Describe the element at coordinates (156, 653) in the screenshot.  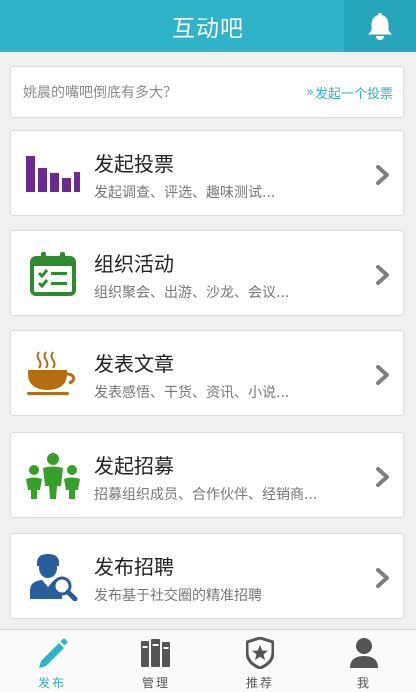
I see `books-icon` at that location.